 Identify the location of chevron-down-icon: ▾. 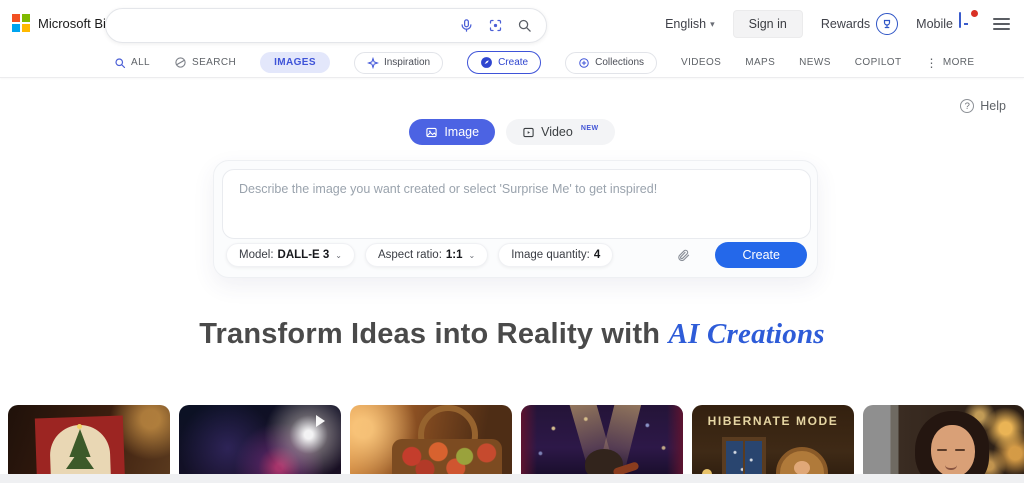
(712, 23).